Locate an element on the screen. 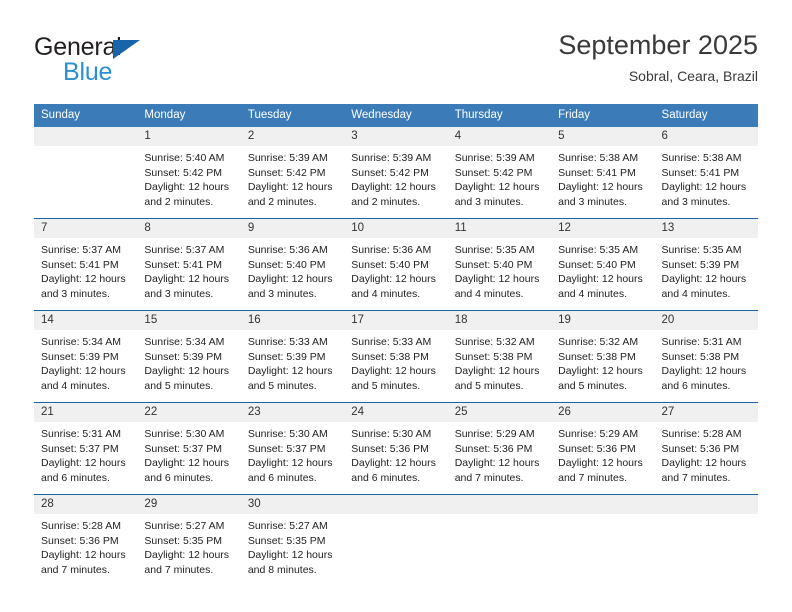 The image size is (792, 612). weekday-header-friday: Friday is located at coordinates (574, 115).